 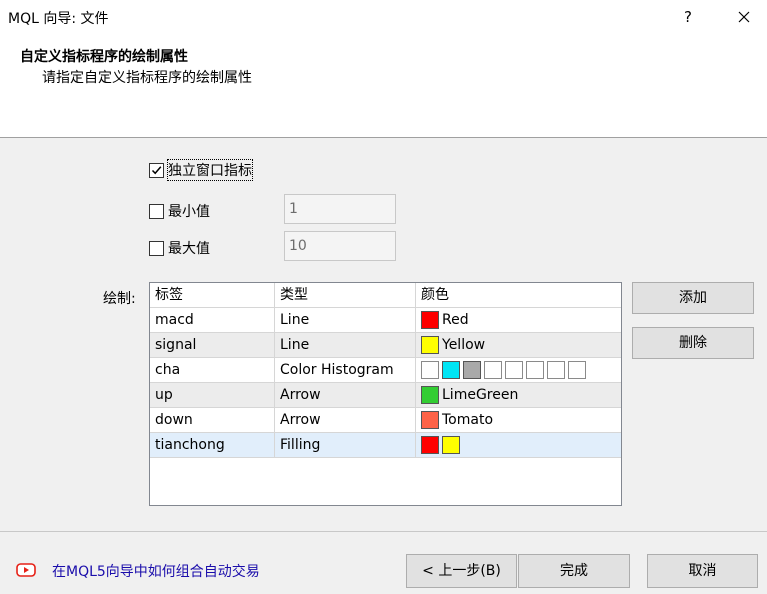 What do you see at coordinates (210, 170) in the screenshot?
I see `separate-window-label: 独立窗口指标` at bounding box center [210, 170].